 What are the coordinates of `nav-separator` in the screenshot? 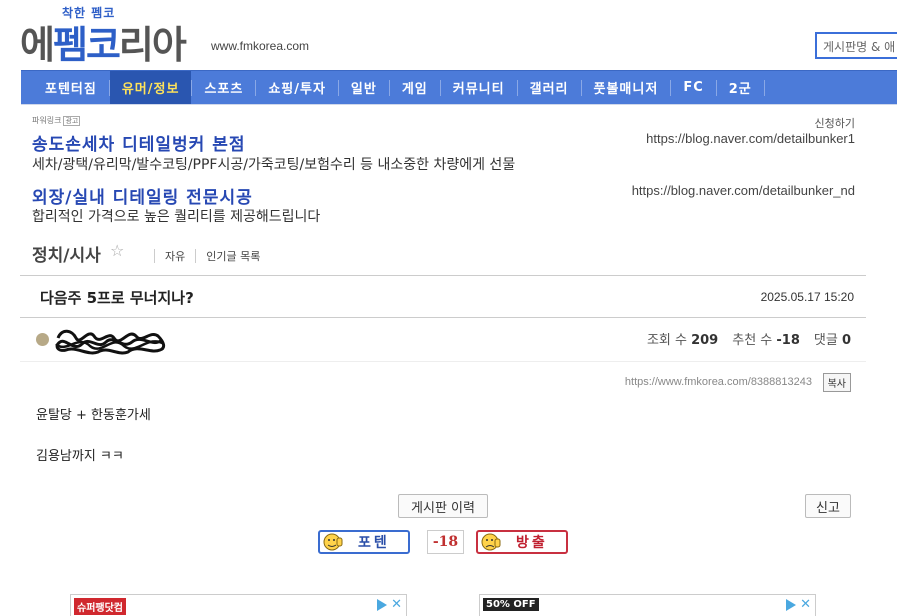 It's located at (764, 87).